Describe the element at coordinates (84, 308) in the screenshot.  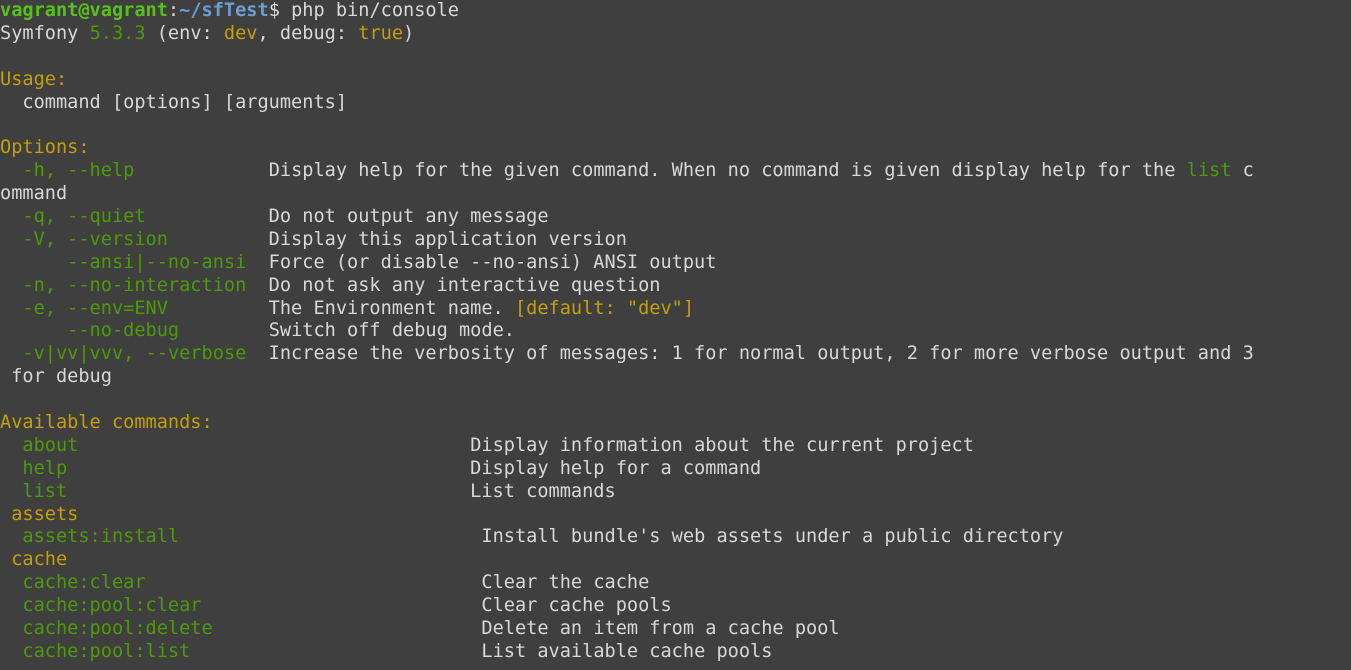
I see `option-flags-env: -e, --env=ENV` at that location.